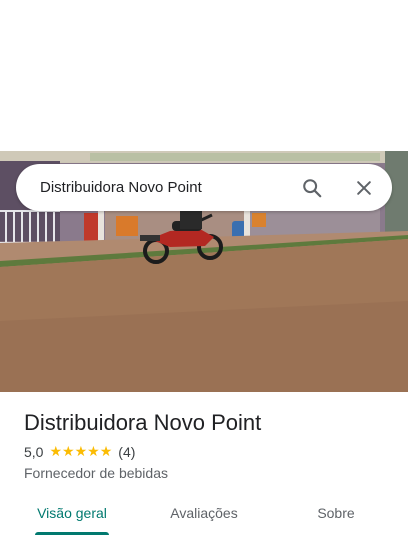  I want to click on place-category: Fornecedor de bebidas, so click(96, 473).